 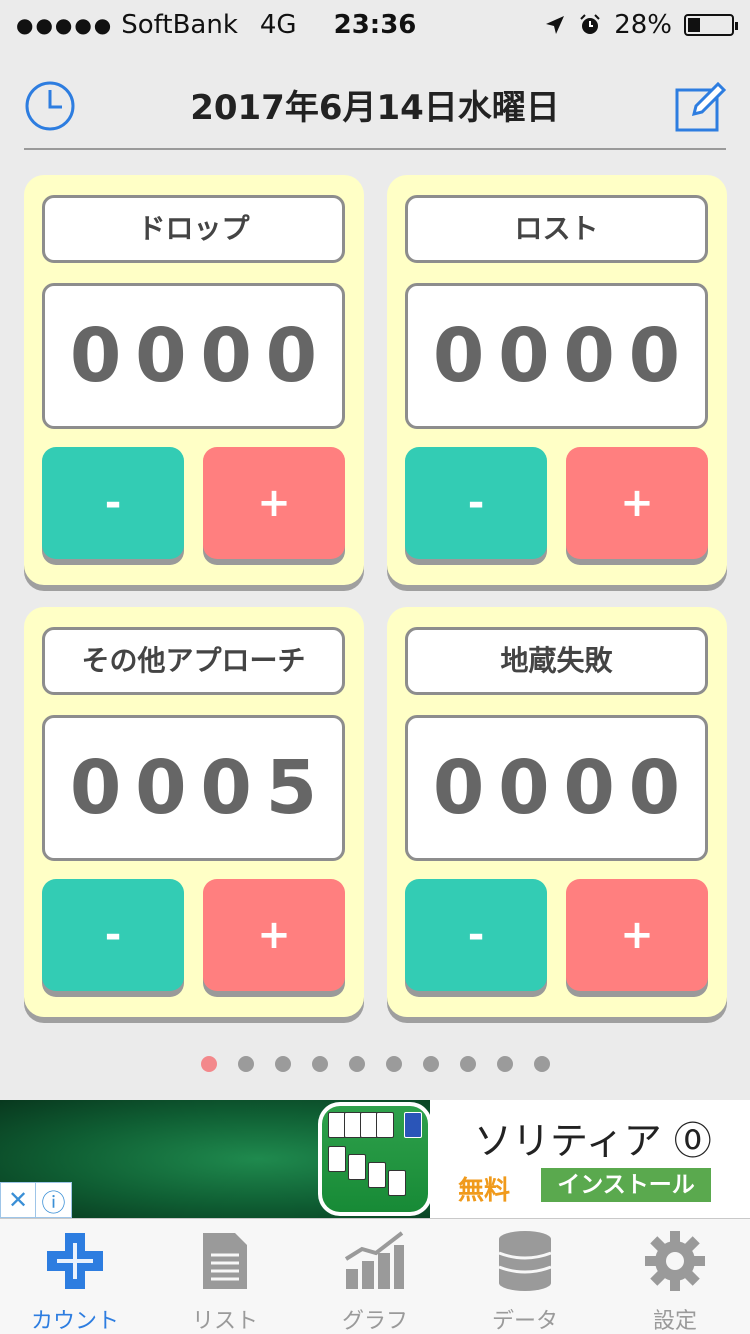 I want to click on header-divider, so click(x=375, y=149).